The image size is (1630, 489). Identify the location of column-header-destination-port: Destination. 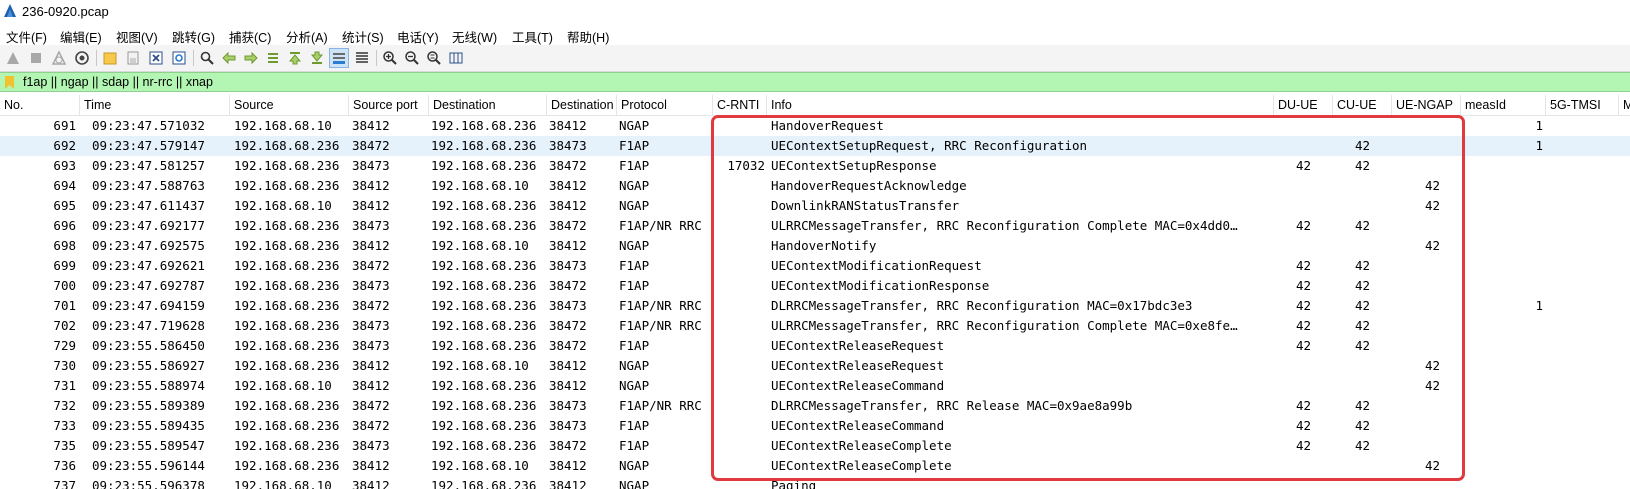
(582, 105).